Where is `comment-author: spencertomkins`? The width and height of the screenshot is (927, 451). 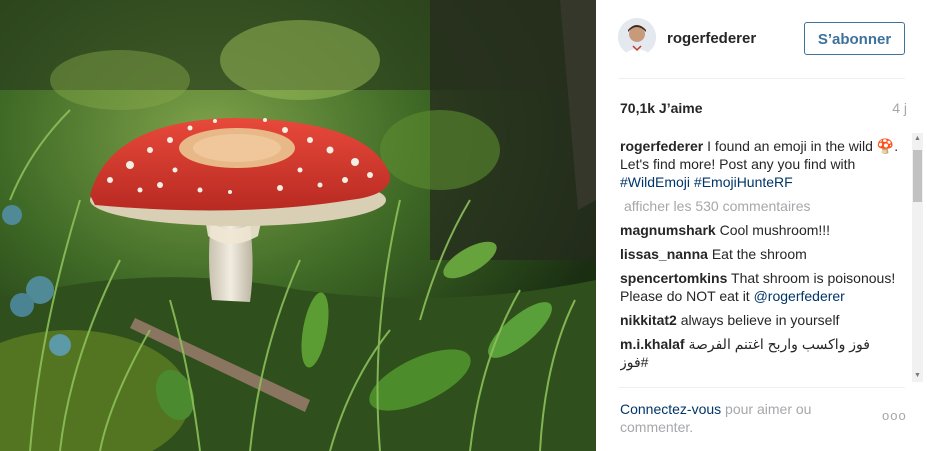 comment-author: spencertomkins is located at coordinates (673, 278).